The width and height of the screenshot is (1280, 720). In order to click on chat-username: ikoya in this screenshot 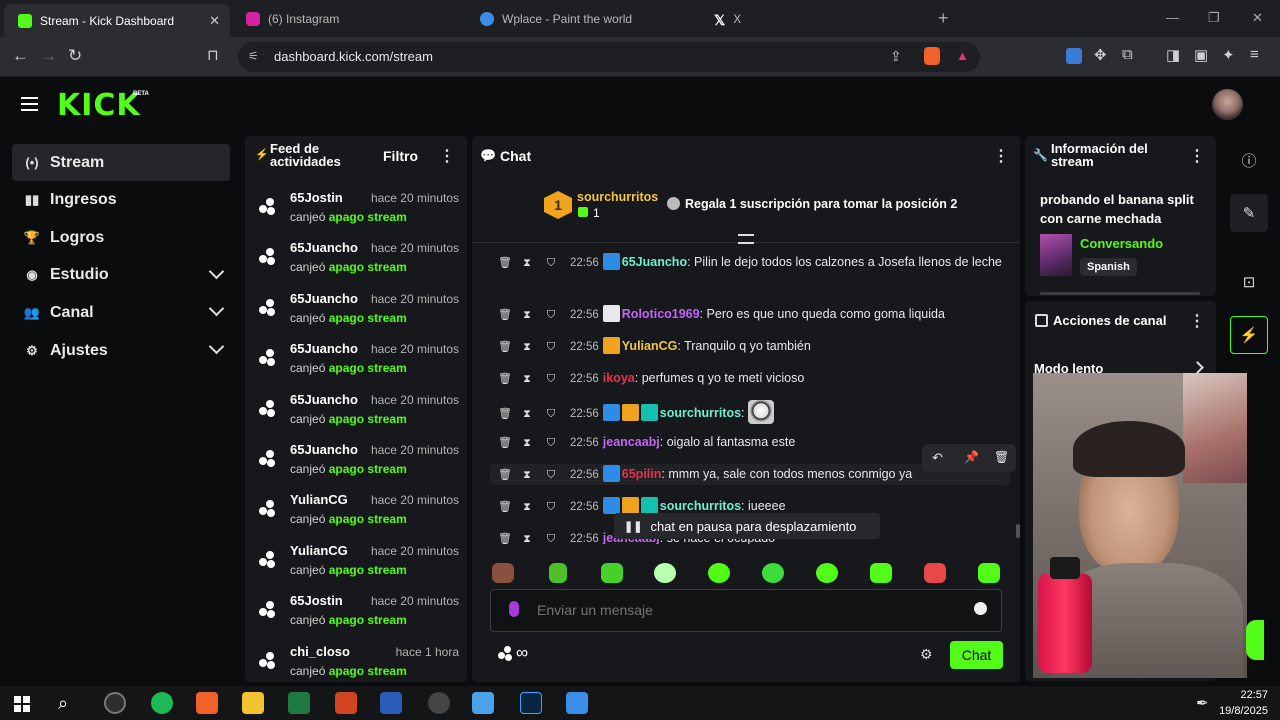, I will do `click(619, 378)`.